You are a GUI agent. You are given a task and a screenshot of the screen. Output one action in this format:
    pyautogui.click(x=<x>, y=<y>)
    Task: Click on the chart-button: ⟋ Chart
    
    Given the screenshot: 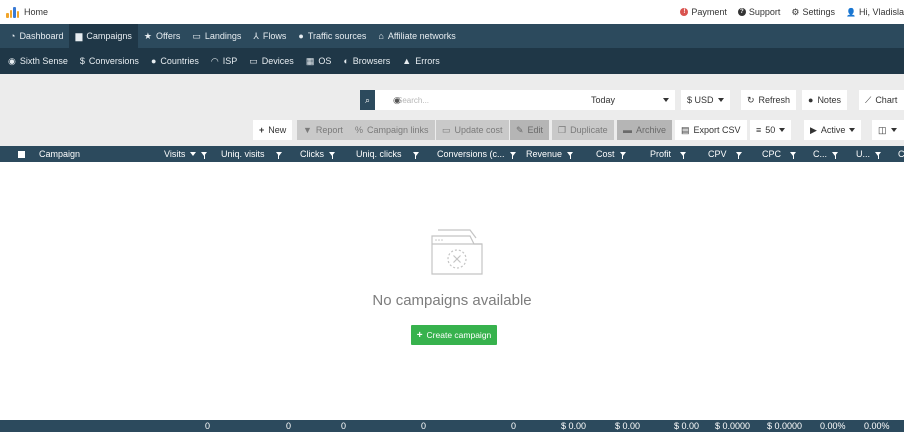 What is the action you would take?
    pyautogui.click(x=881, y=100)
    